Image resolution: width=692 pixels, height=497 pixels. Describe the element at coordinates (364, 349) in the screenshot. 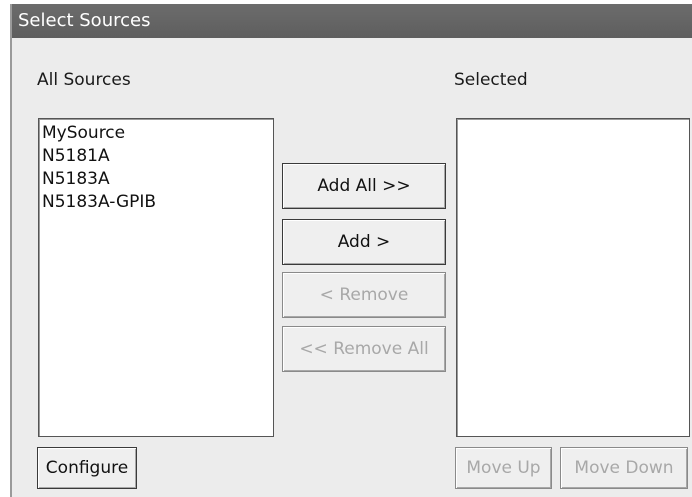

I see `remove-all-button: << Remove All` at that location.